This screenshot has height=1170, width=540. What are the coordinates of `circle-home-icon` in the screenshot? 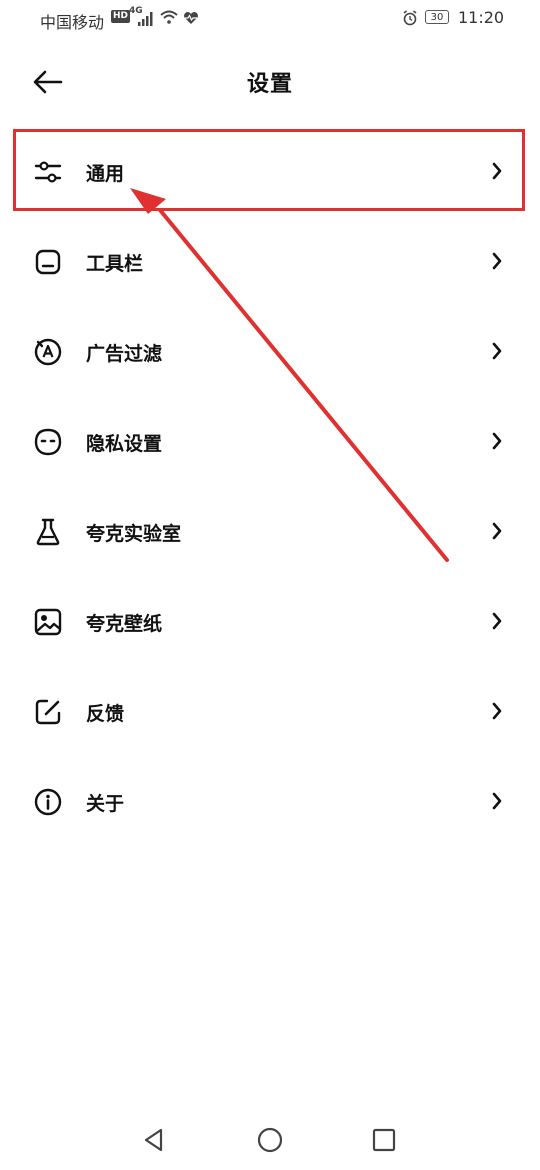 It's located at (270, 1140).